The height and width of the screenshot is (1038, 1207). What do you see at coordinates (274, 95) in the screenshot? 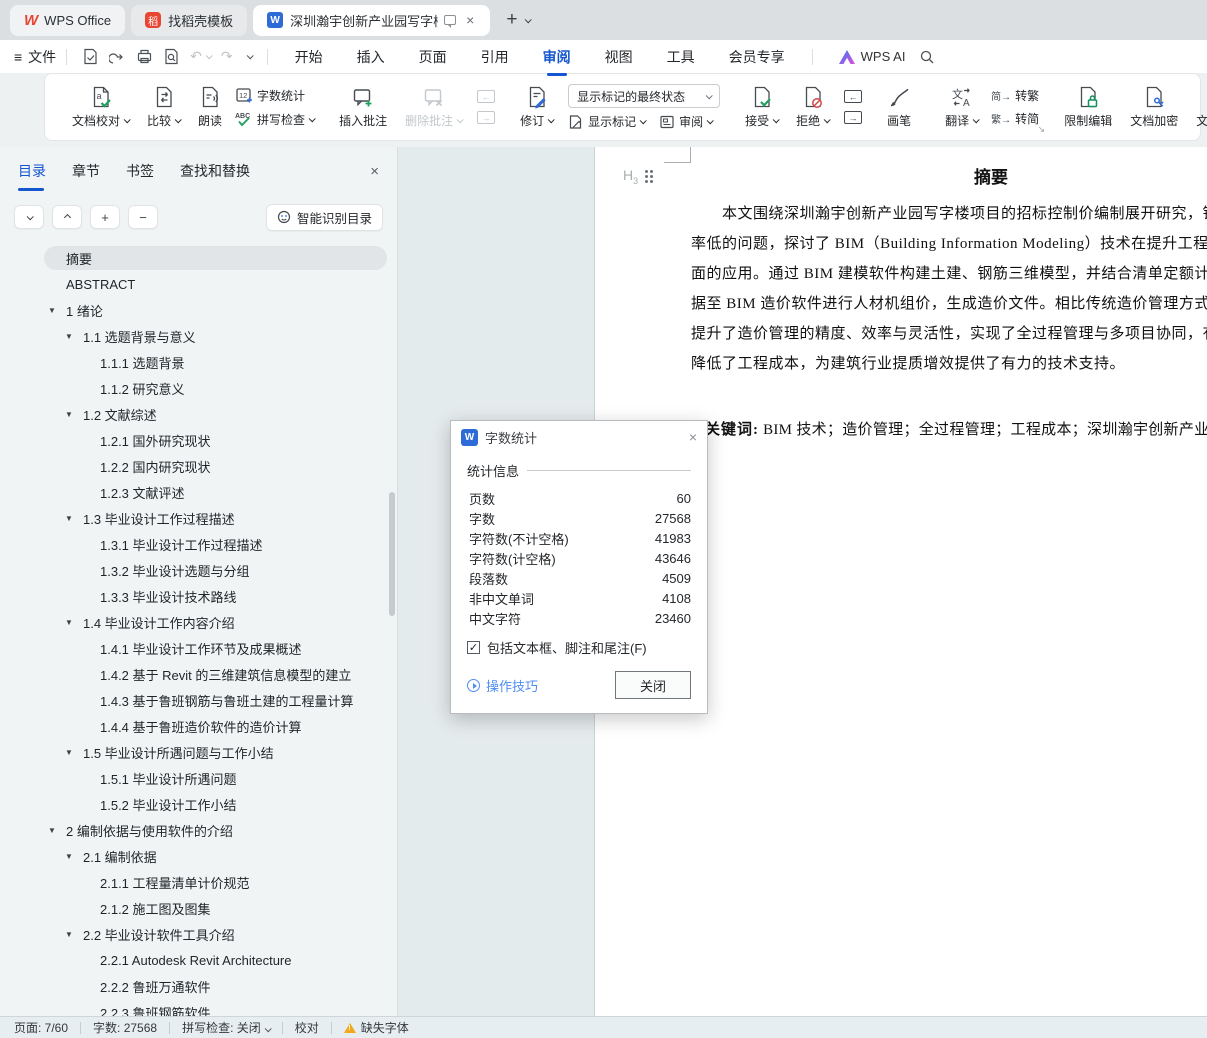
I see `word-count-button: 12 字数统计` at bounding box center [274, 95].